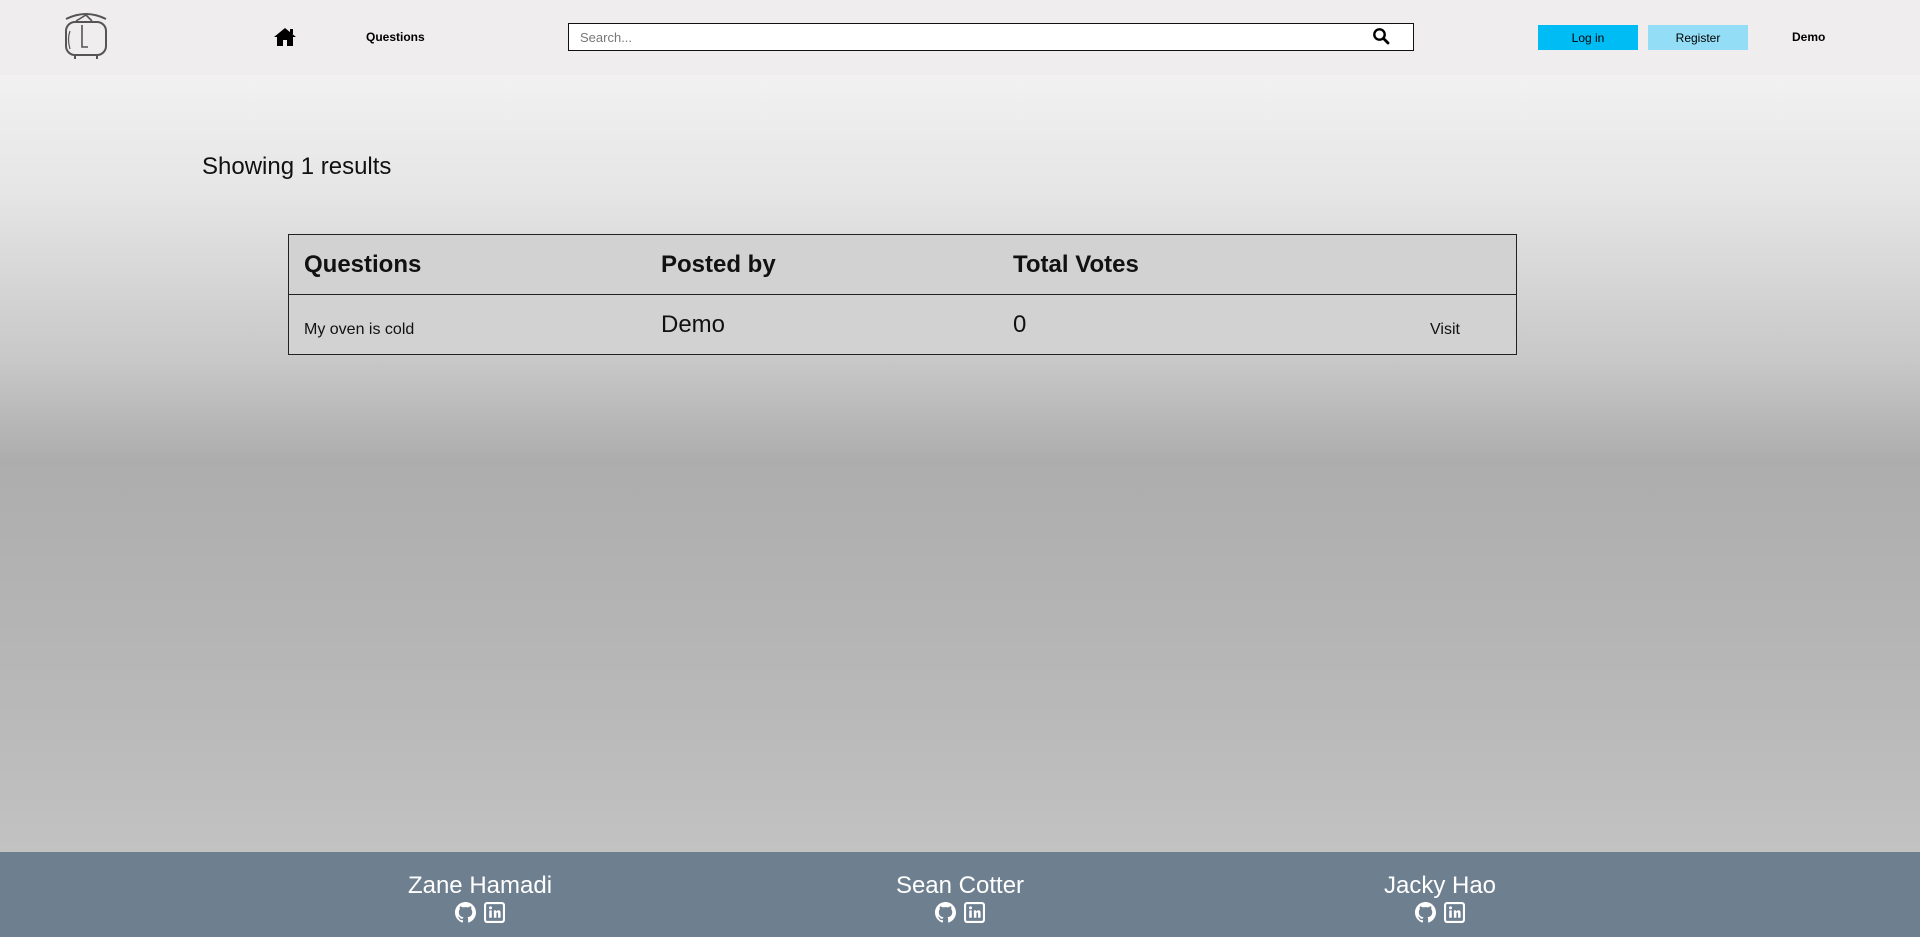 This screenshot has width=1920, height=937. I want to click on user-profile-link: Demo, so click(1808, 37).